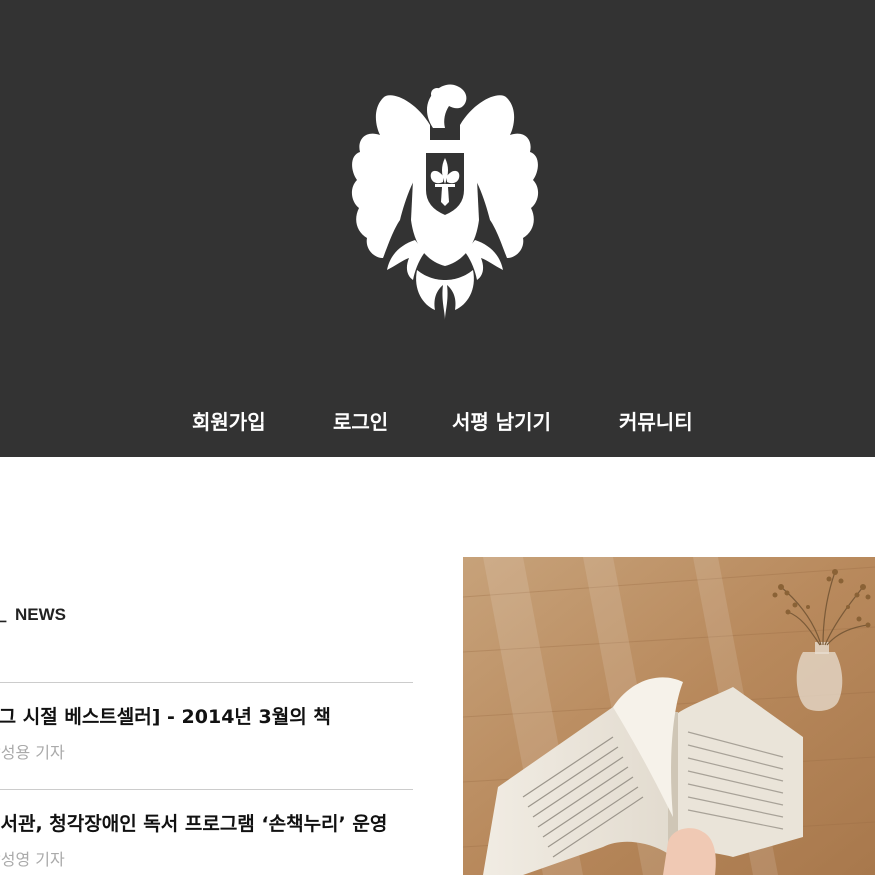 This screenshot has height=875, width=875. I want to click on nav-community: 커뮤니티, so click(656, 422).